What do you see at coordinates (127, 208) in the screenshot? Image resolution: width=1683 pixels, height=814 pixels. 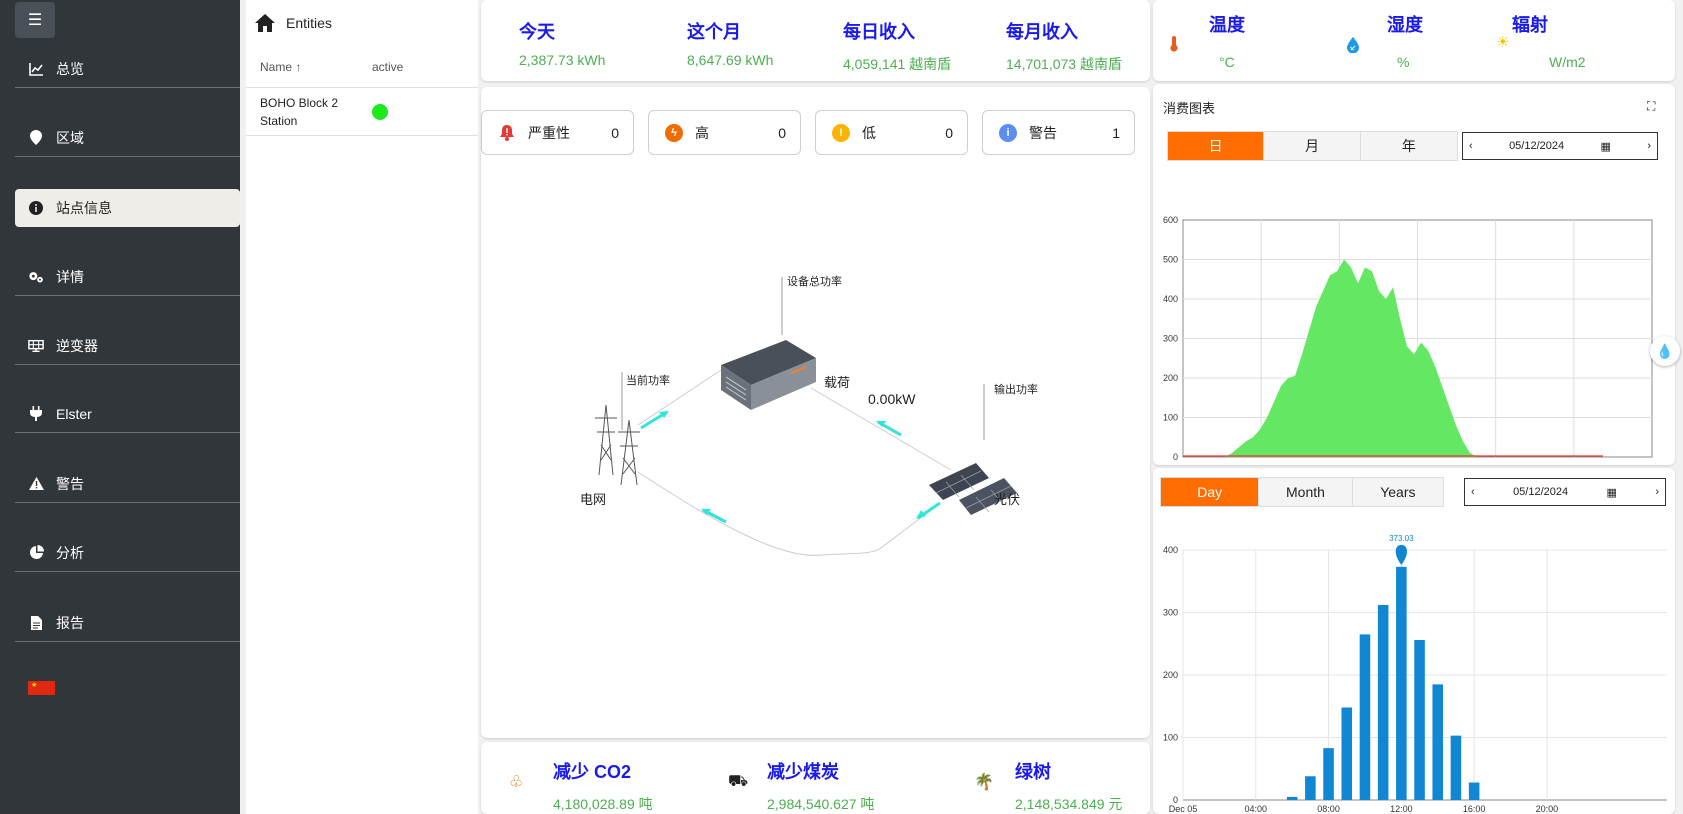 I see `sidebar-item-site-info: 站点信息` at bounding box center [127, 208].